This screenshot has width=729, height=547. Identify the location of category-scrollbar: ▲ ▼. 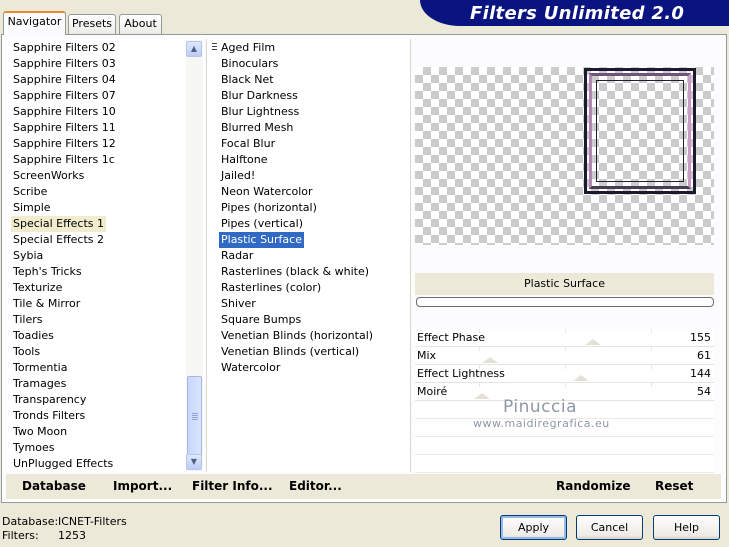
(194, 255).